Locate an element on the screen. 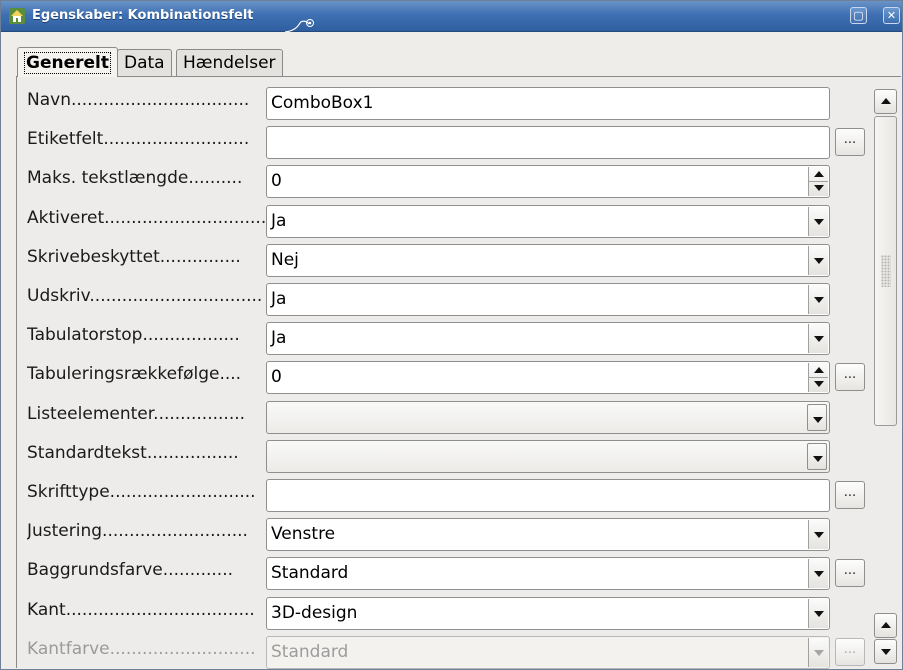 The image size is (903, 670). title-cap-icon is located at coordinates (299, 25).